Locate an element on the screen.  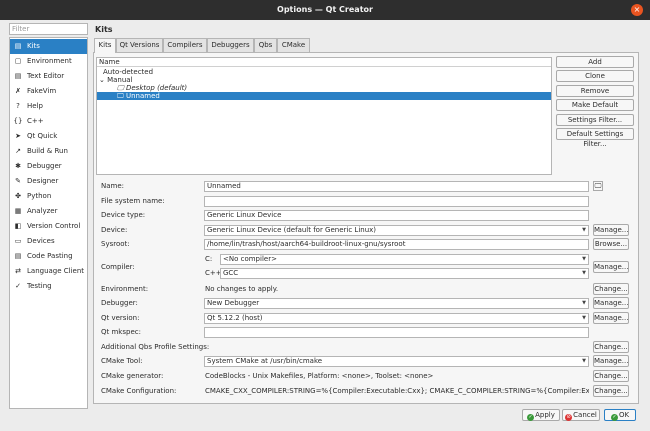
sidebar-item-text-editor: ▤ Text Editor is located at coordinates (48, 76).